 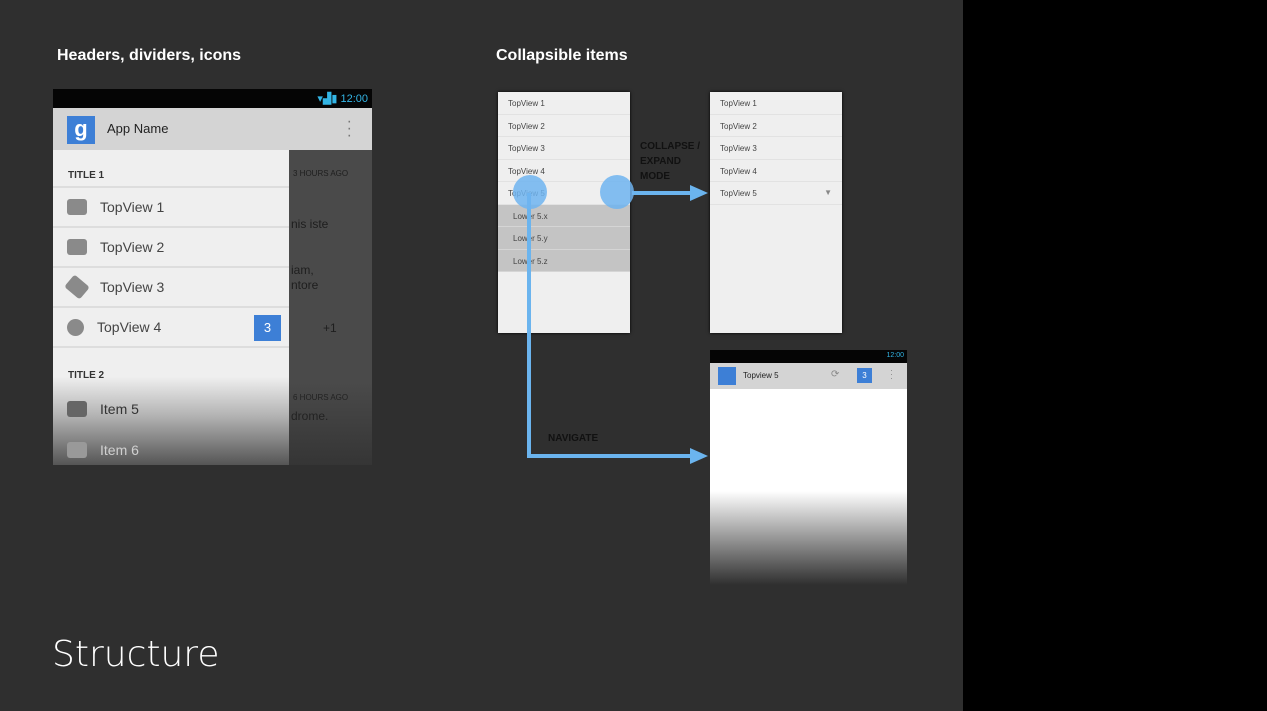 I want to click on info-icon, so click(x=75, y=327).